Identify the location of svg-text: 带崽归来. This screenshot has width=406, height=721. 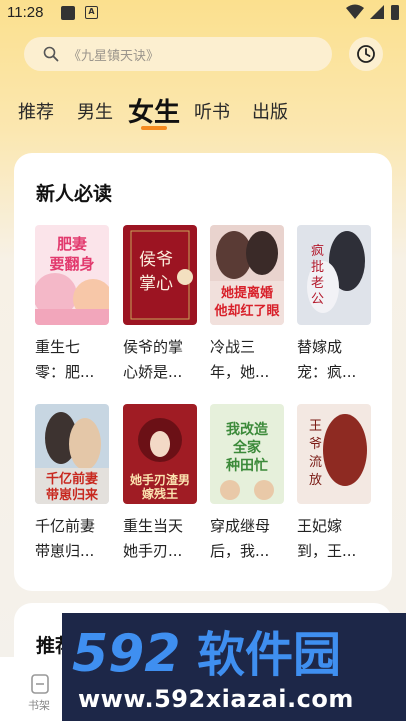
(72, 495).